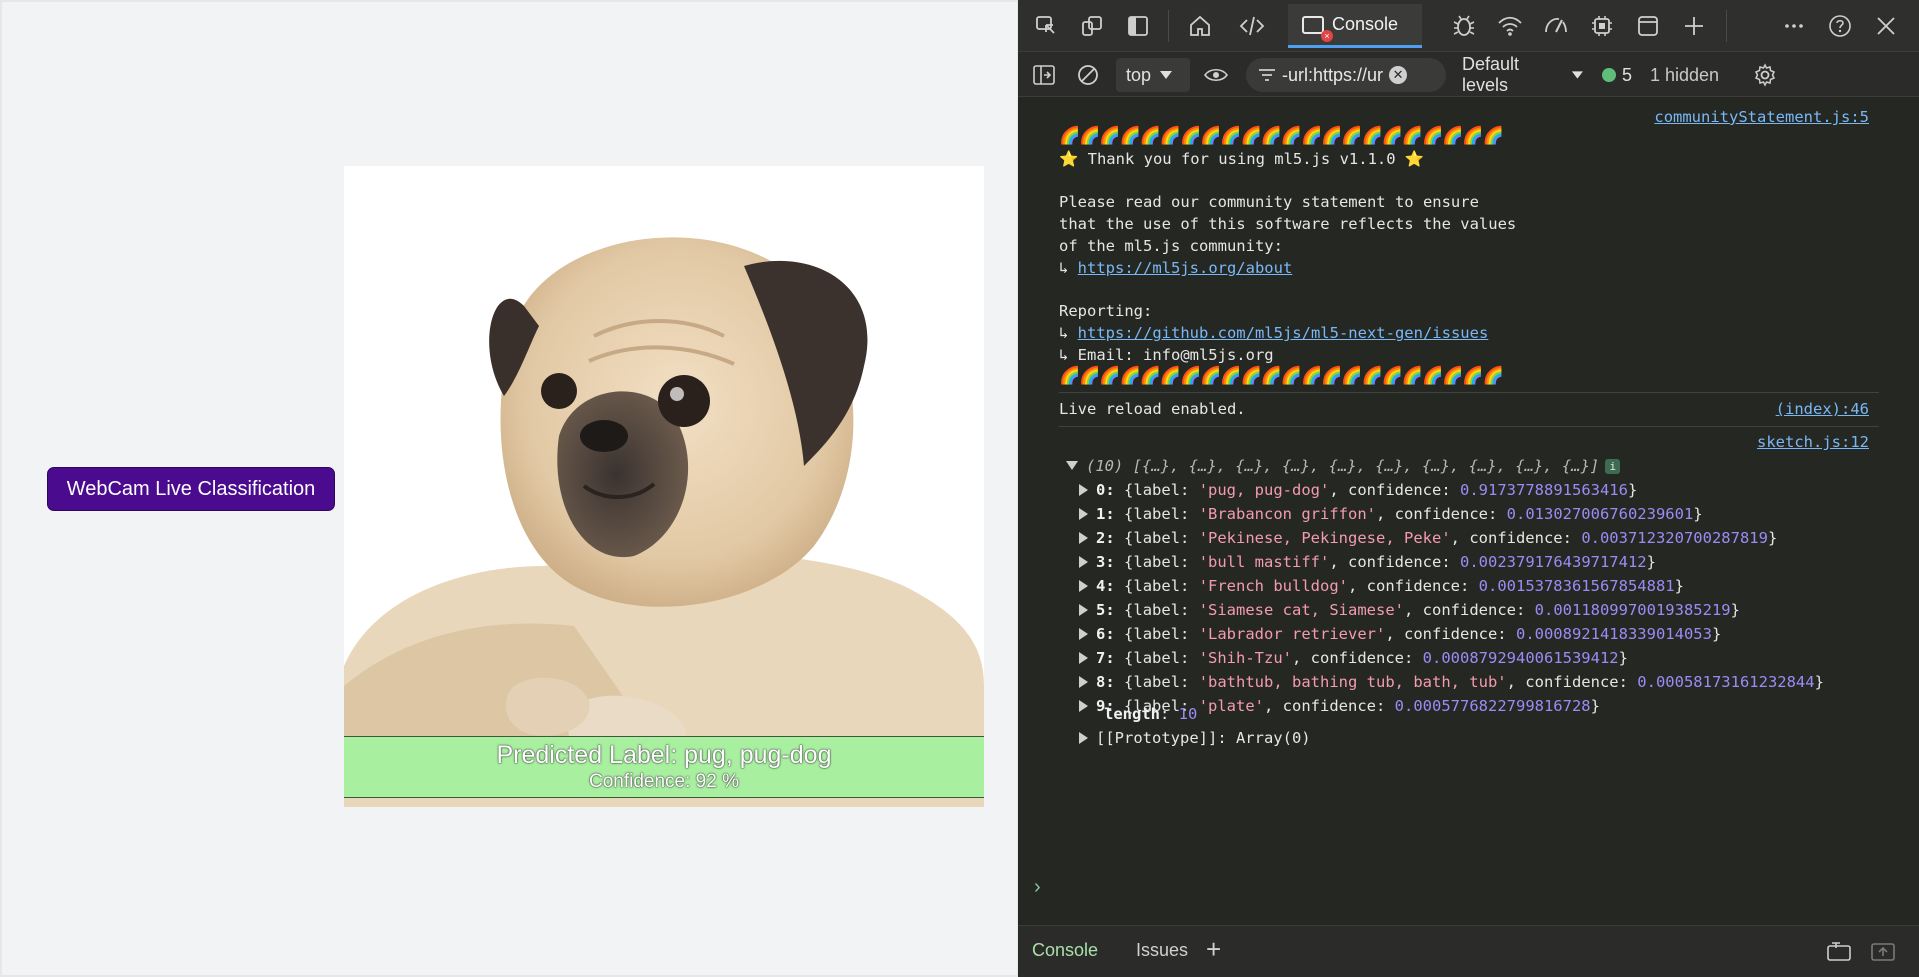  Describe the element at coordinates (1515, 74) in the screenshot. I see `log-levels-dropdown: Default levels` at that location.